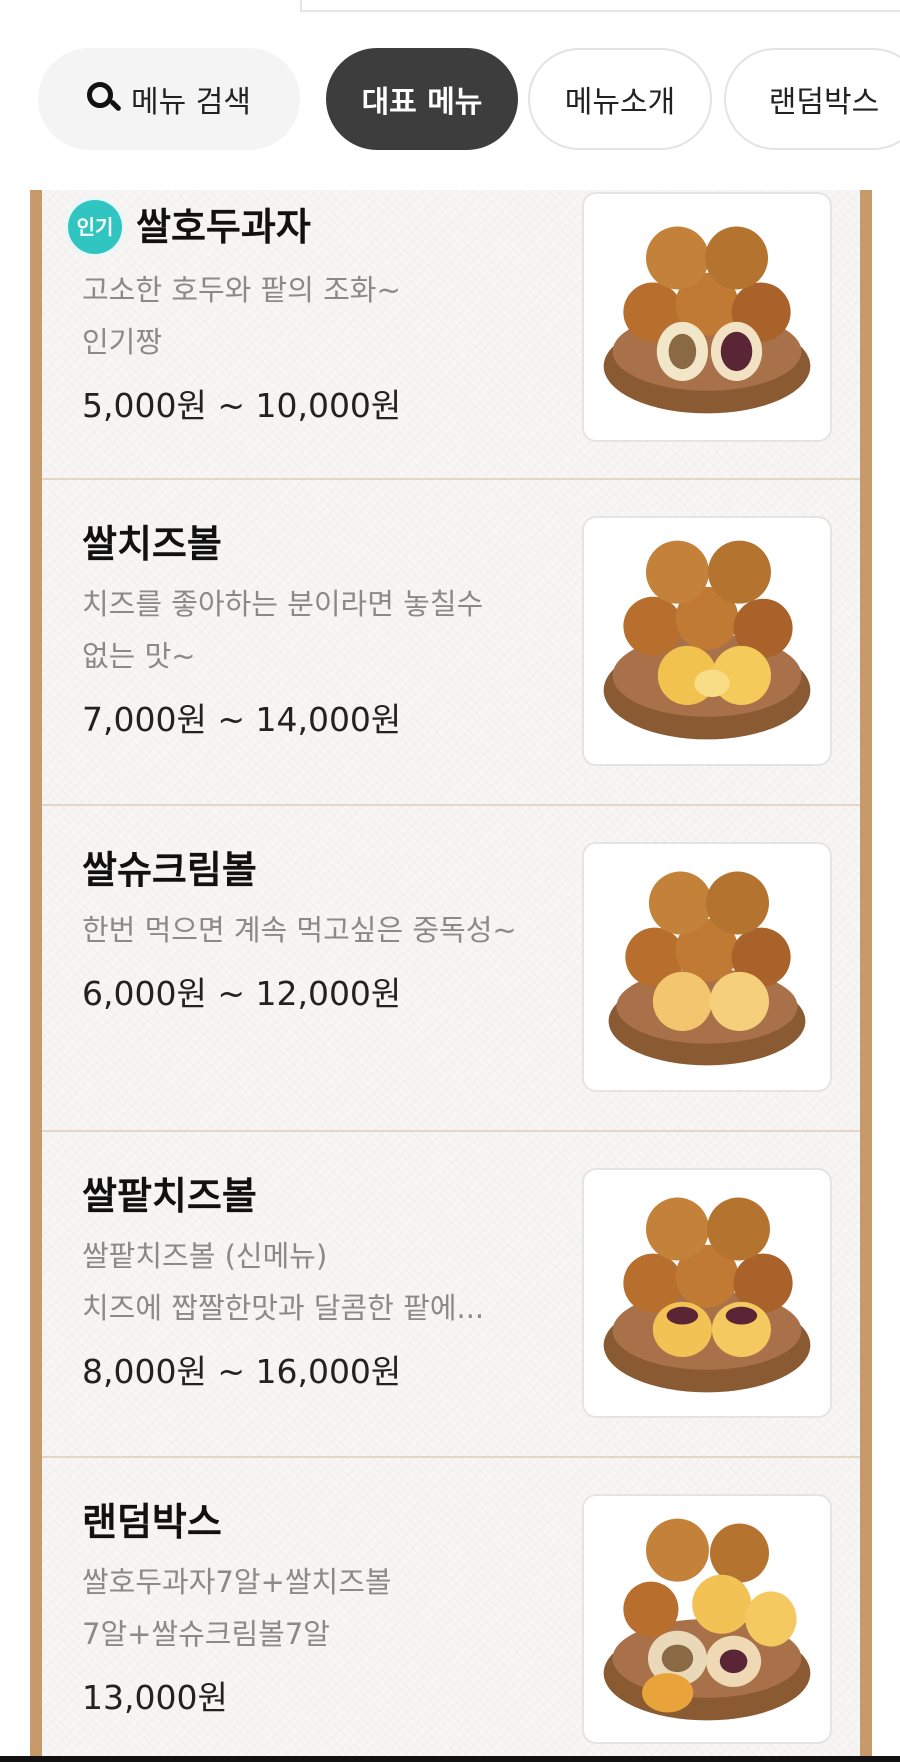  Describe the element at coordinates (169, 1196) in the screenshot. I see `menu-item-name: 쌀팥치즈볼` at that location.